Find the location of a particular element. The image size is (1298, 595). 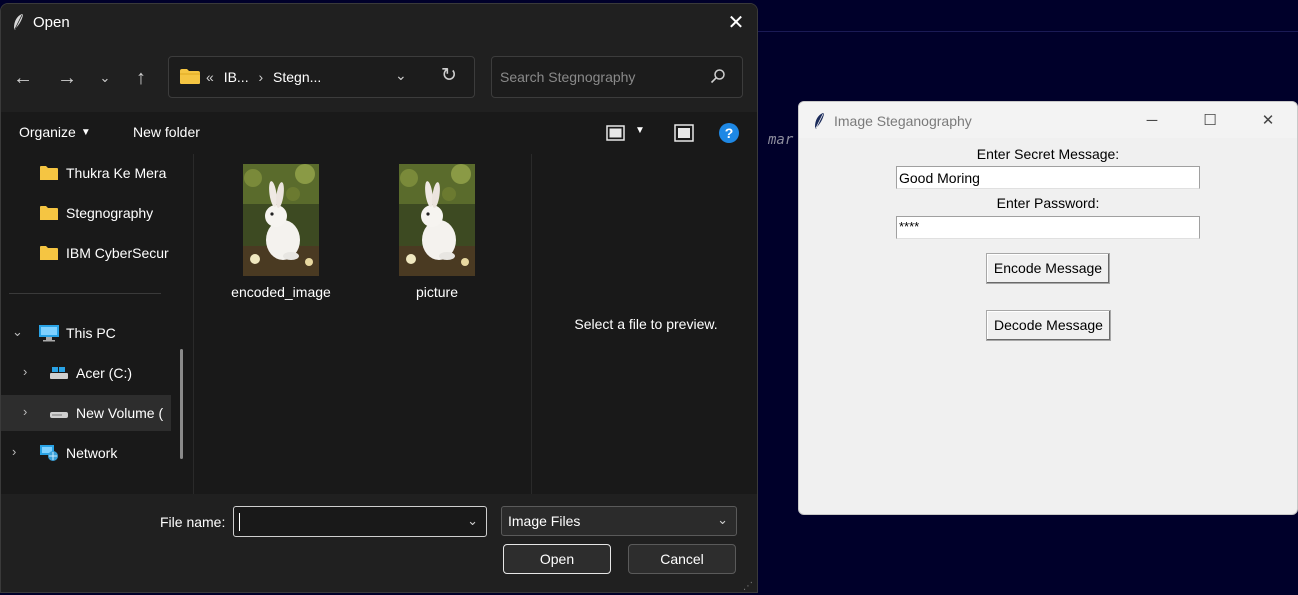

file-type-select: Image Files ⌄ is located at coordinates (619, 521).